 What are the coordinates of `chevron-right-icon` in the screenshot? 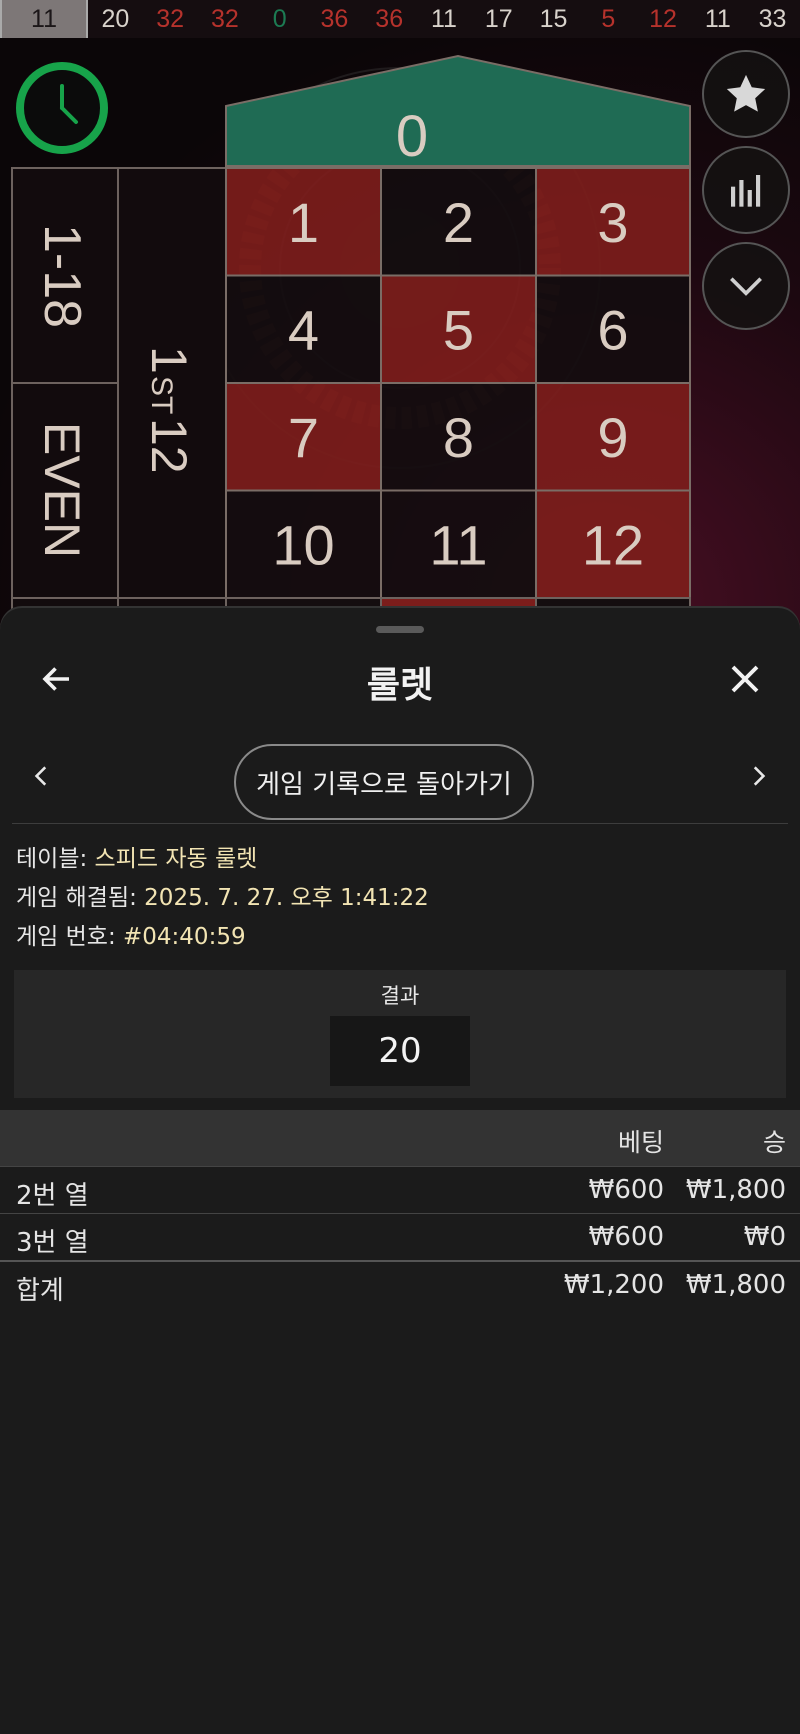 It's located at (759, 776).